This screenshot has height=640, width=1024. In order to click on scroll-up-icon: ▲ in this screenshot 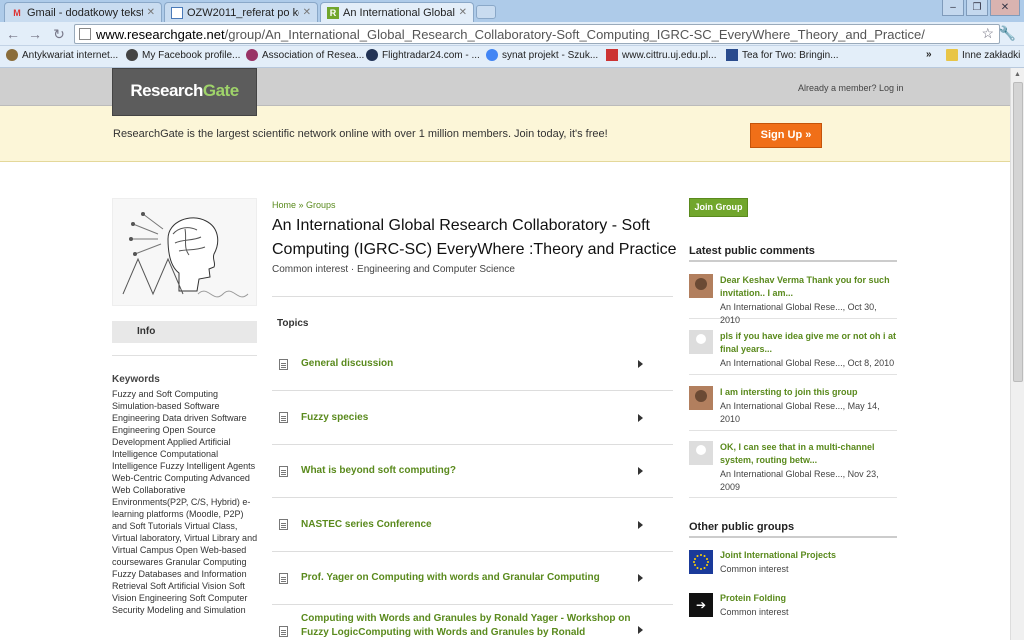, I will do `click(1017, 74)`.